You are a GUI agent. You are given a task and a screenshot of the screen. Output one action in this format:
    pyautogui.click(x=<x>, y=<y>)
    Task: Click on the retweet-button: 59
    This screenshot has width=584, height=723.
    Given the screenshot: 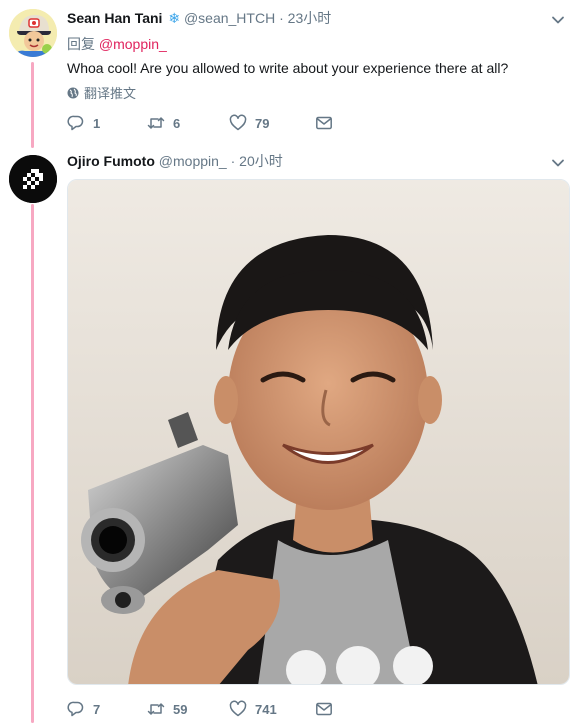 What is the action you would take?
    pyautogui.click(x=188, y=709)
    